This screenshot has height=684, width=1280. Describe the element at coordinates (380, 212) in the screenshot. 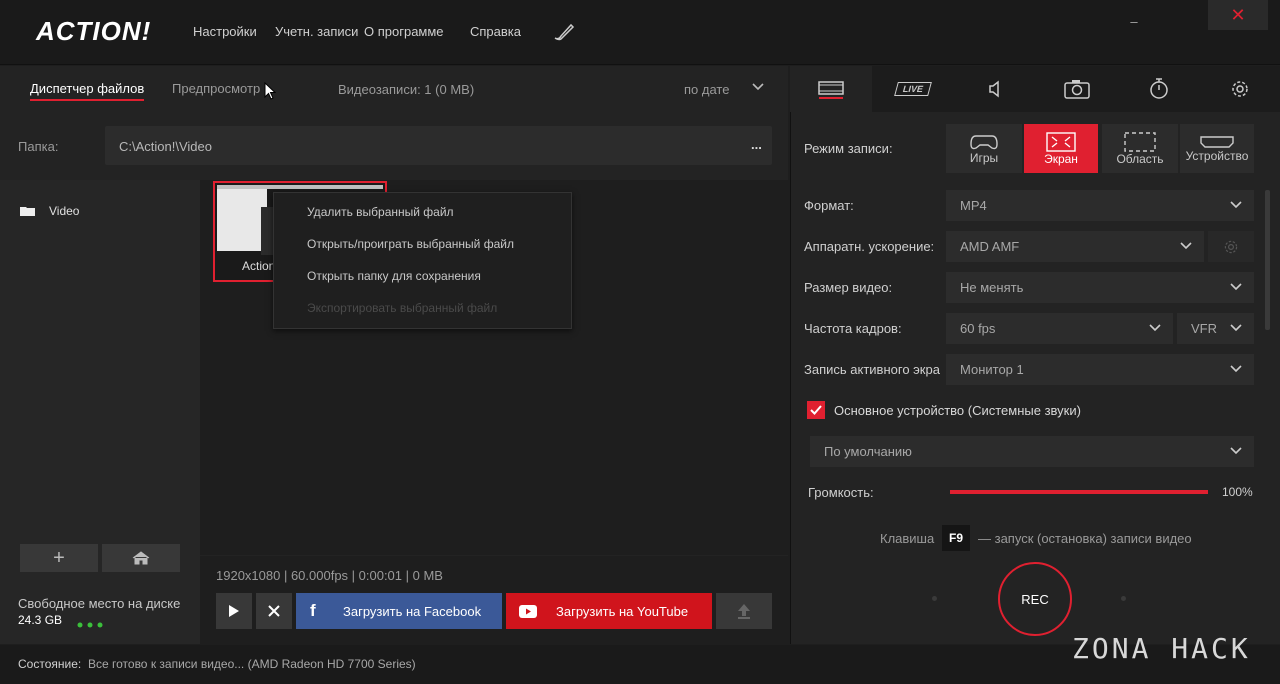

I see `ctx-delete-file: Удалить выбранный файл` at that location.